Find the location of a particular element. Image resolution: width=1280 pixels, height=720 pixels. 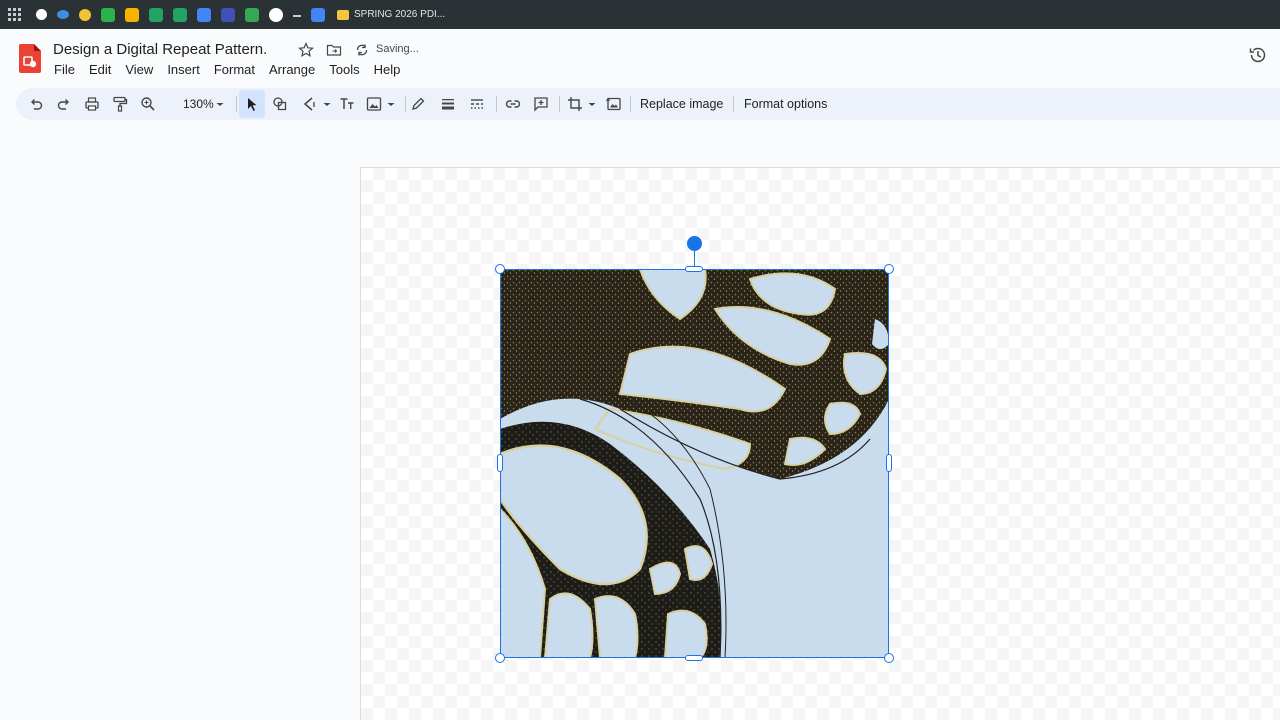

toolbar: 130% Replace image Format options is located at coordinates (648, 104).